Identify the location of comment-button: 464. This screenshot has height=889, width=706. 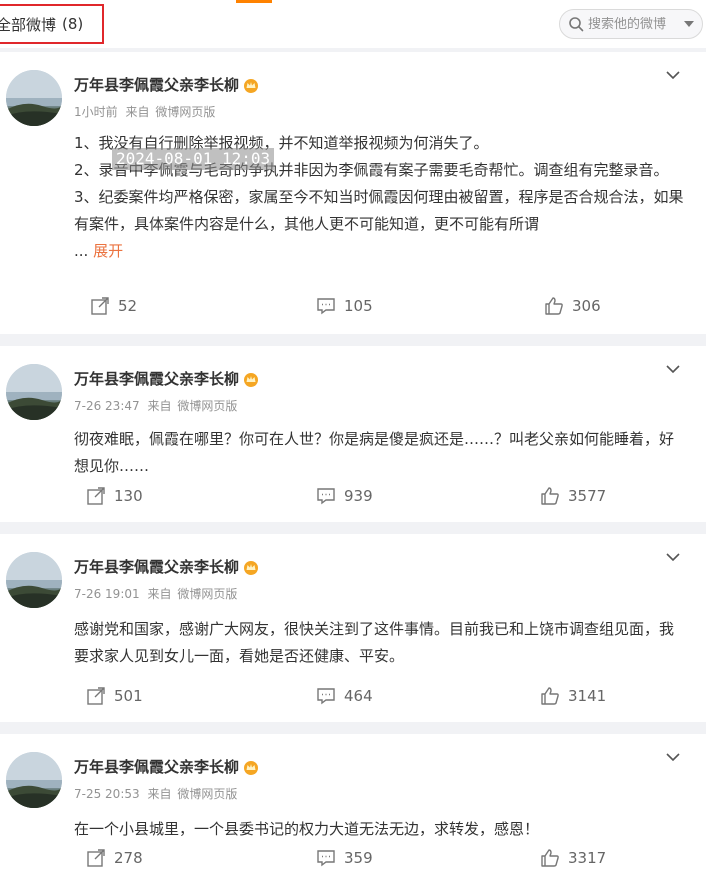
(344, 696).